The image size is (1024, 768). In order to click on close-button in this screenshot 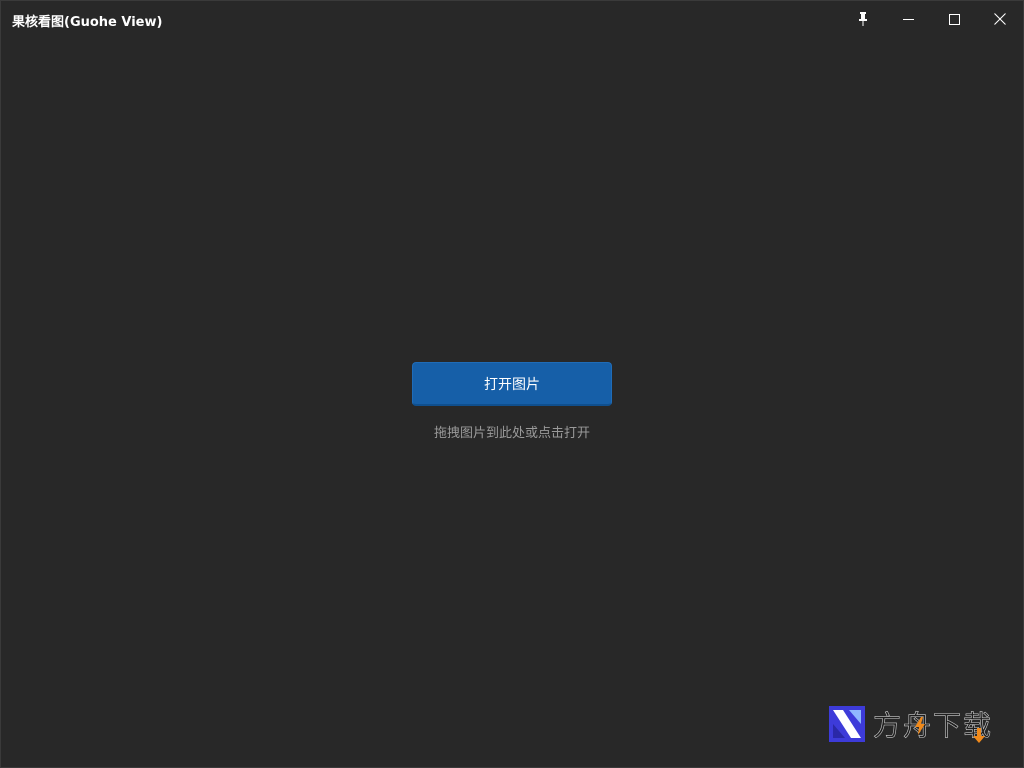, I will do `click(1000, 19)`.